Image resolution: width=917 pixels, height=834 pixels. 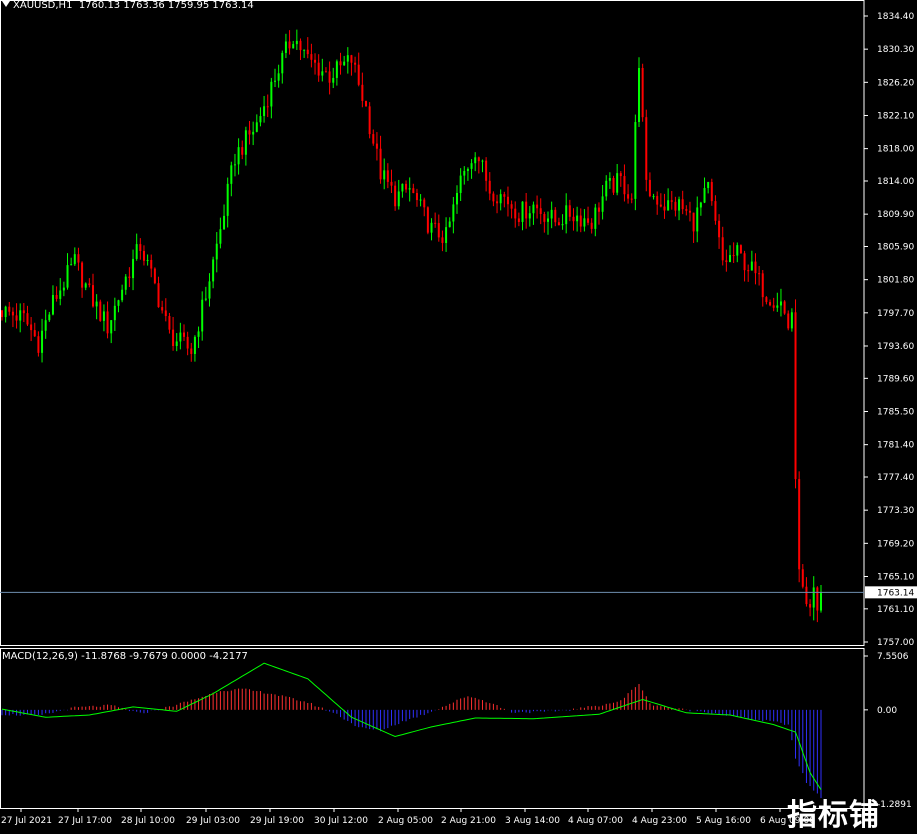 What do you see at coordinates (6, 4) in the screenshot?
I see `chart-menu-triangle-icon` at bounding box center [6, 4].